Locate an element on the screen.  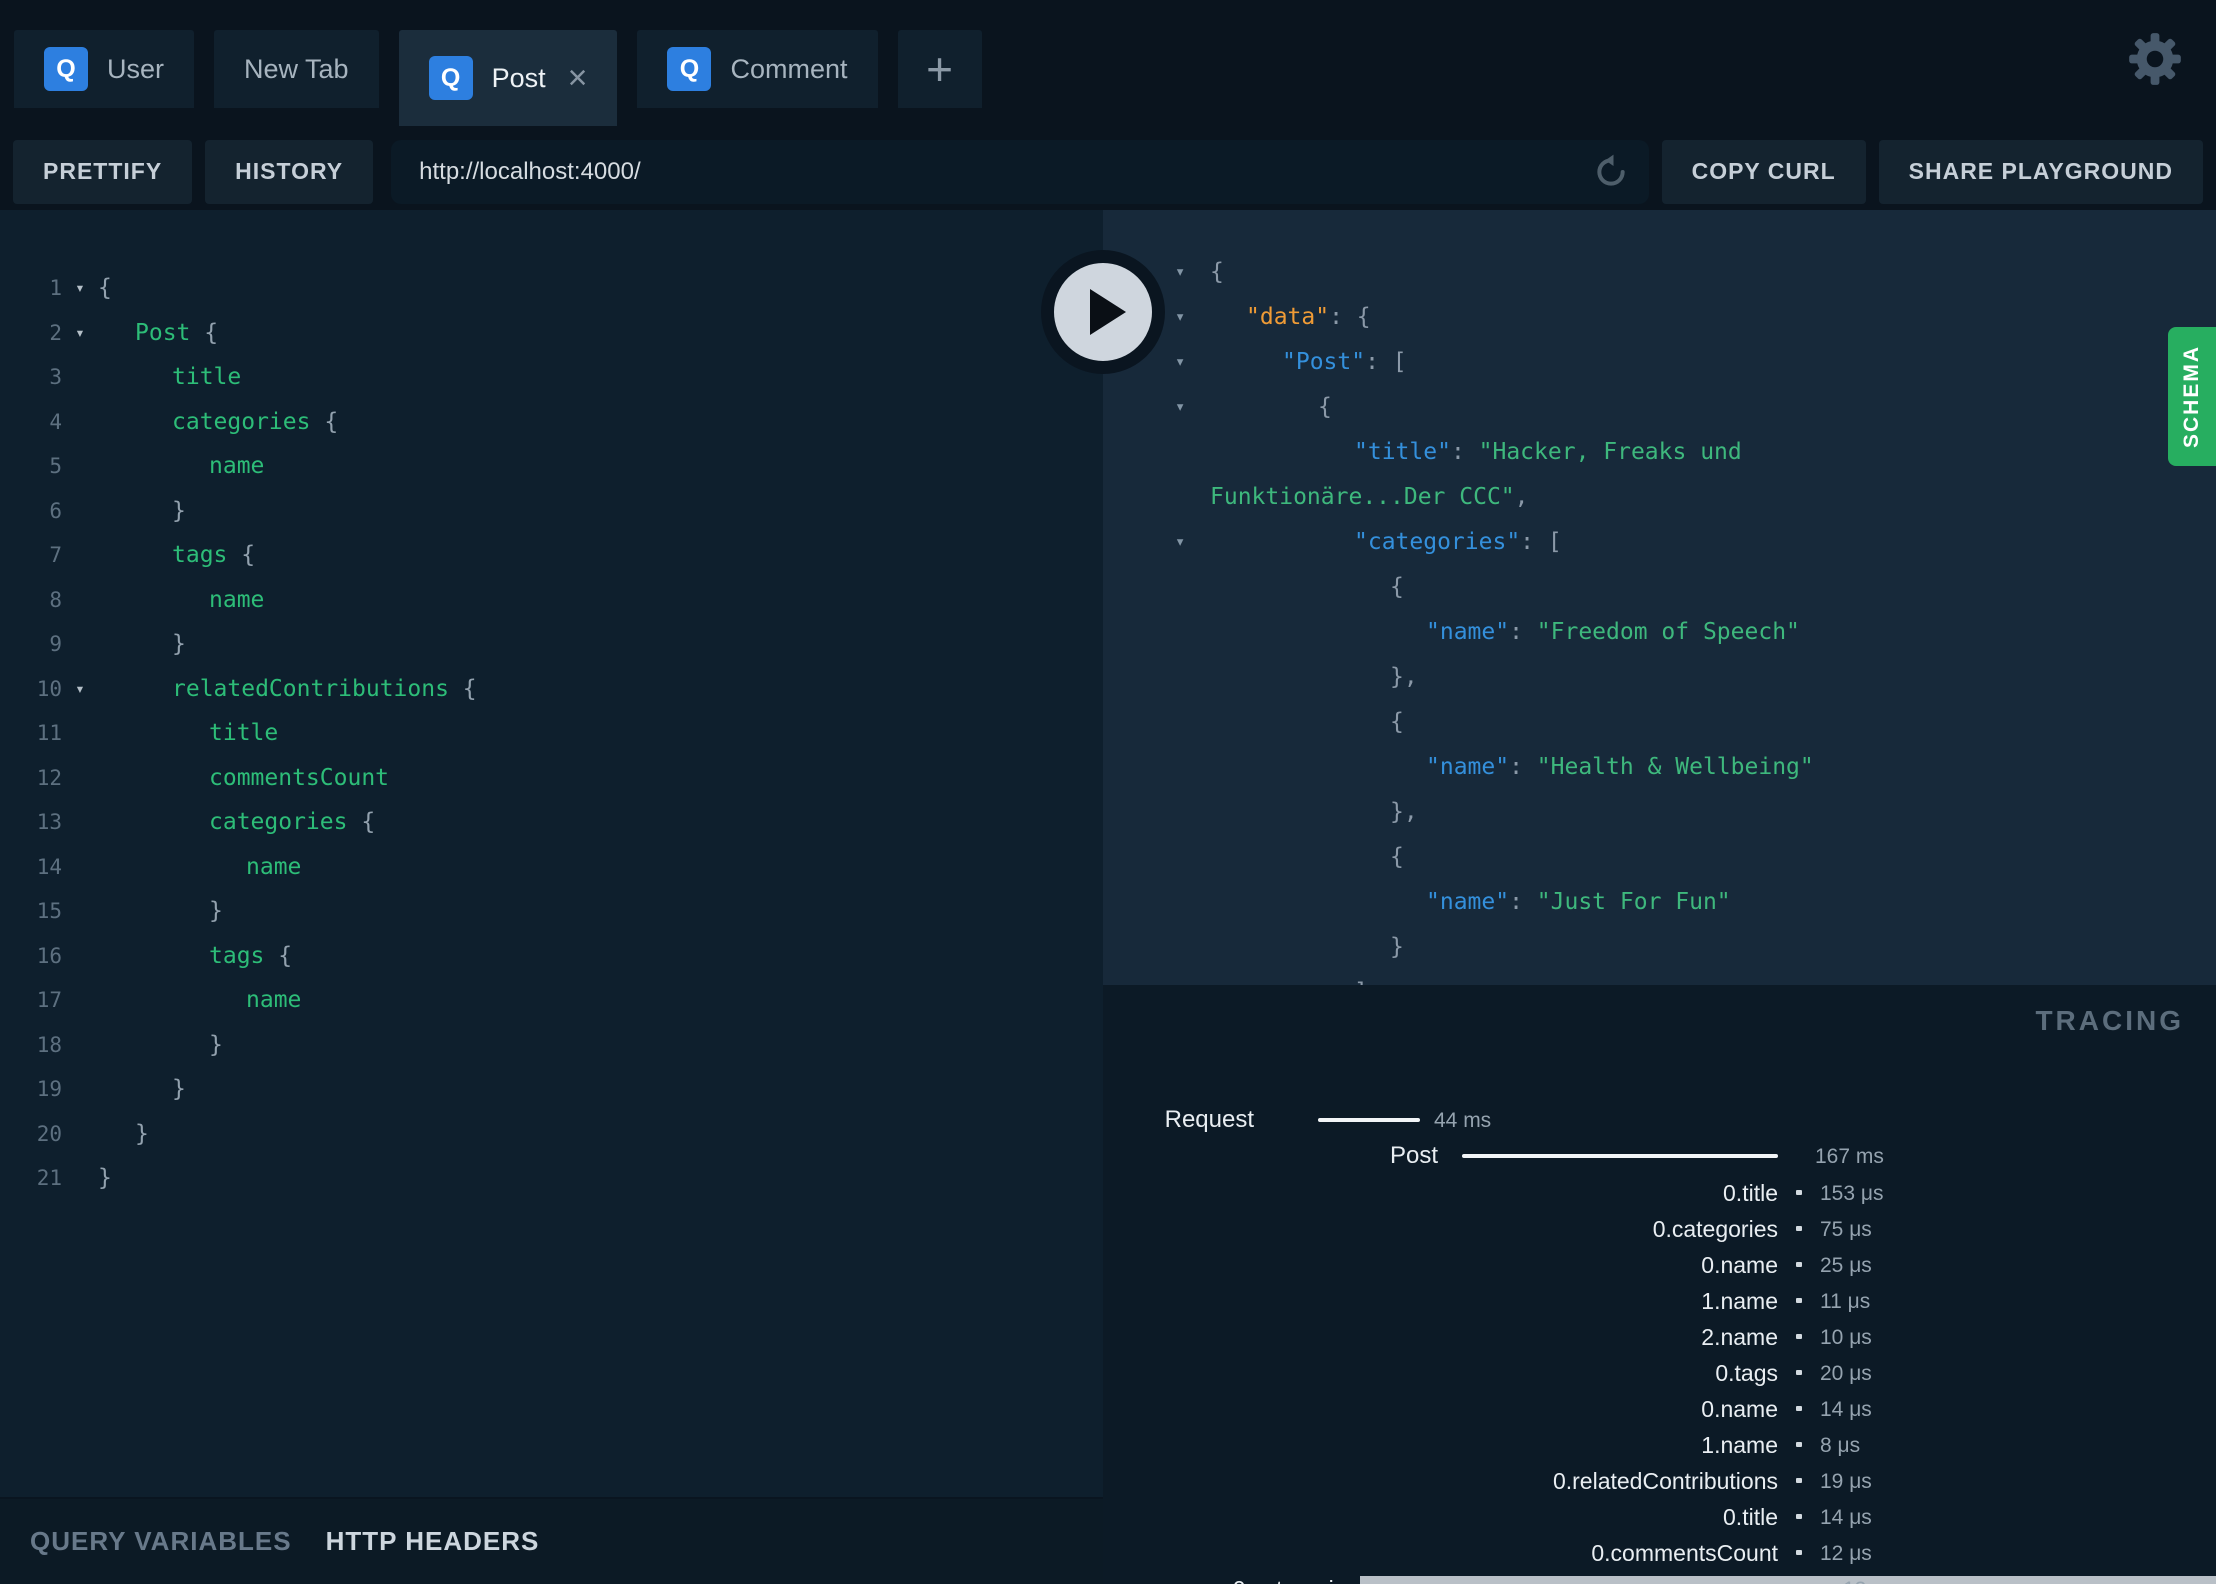
tab-label: Post is located at coordinates (518, 77).